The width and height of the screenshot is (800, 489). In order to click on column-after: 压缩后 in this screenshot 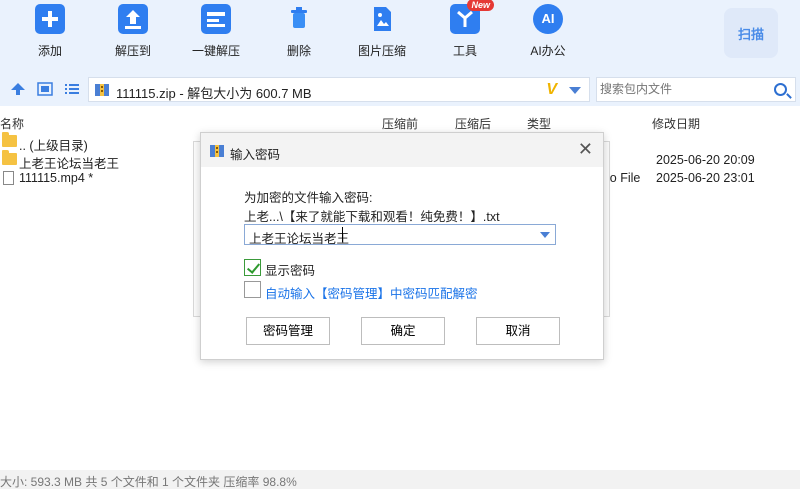, I will do `click(473, 123)`.